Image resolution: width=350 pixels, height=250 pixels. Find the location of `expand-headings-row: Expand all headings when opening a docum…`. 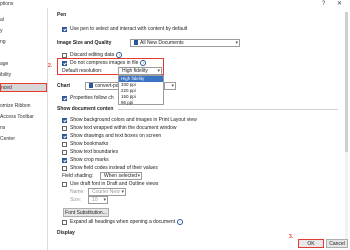

expand-headings-row: Expand all headings when opening a docum… is located at coordinates (123, 222).